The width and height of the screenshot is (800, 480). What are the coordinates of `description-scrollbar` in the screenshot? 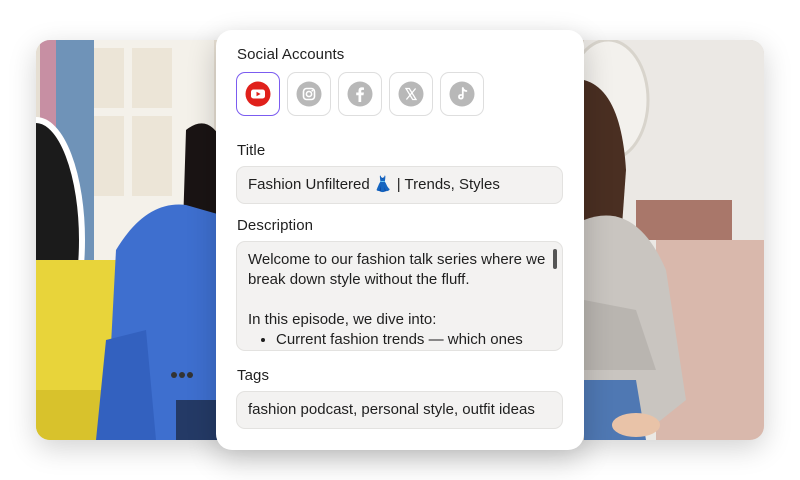 It's located at (555, 259).